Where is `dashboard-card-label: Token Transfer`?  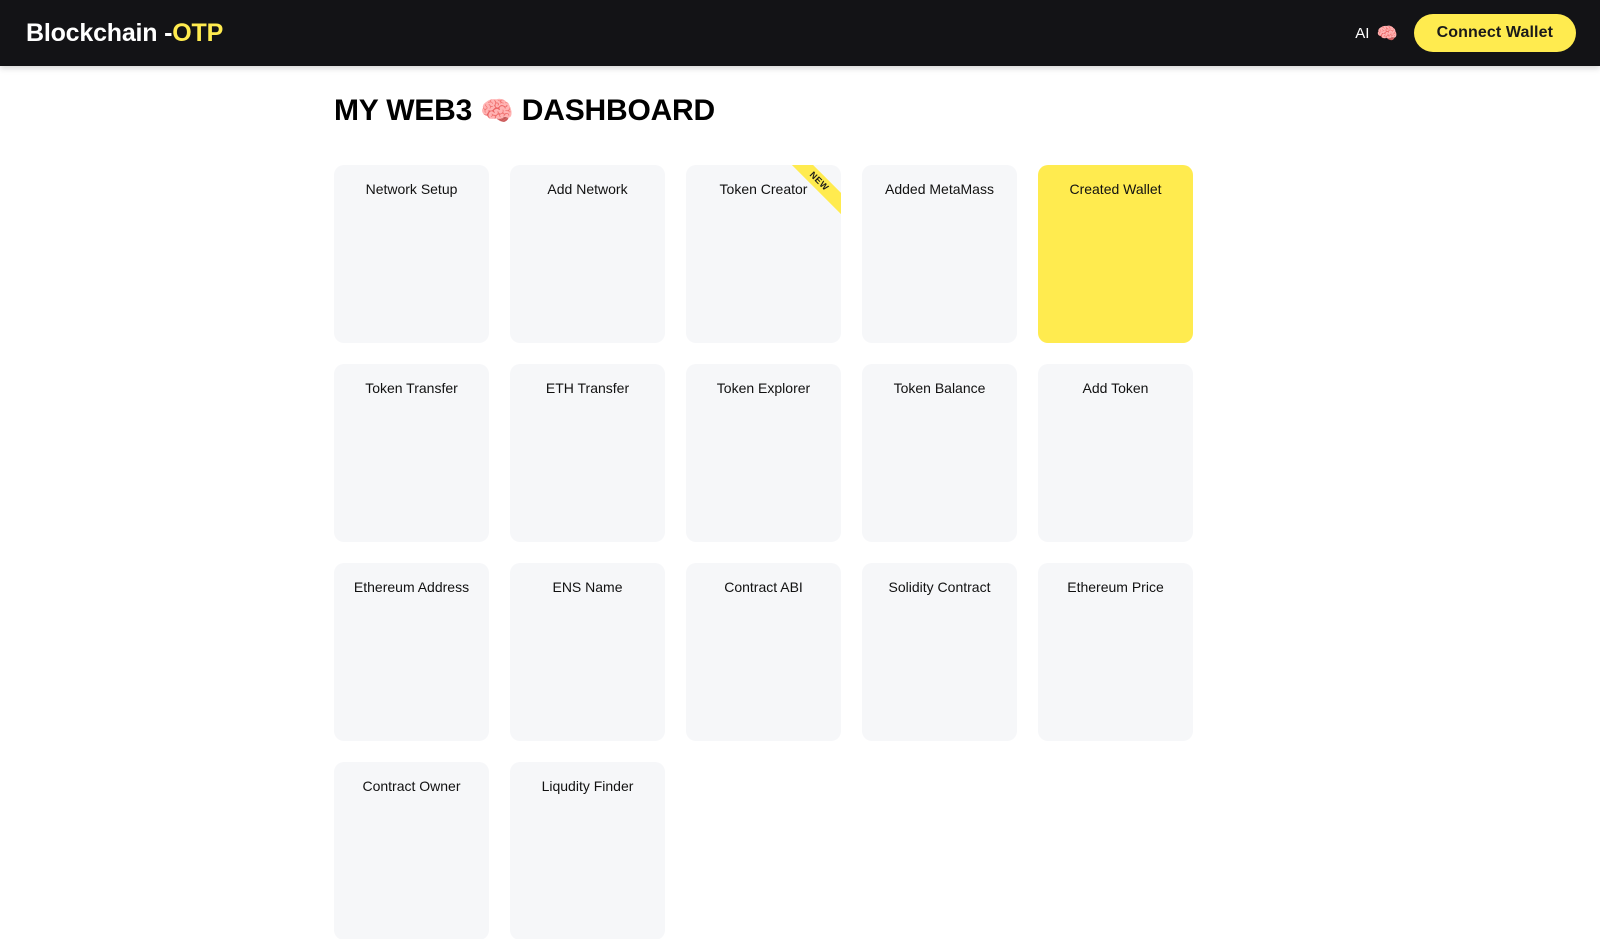 dashboard-card-label: Token Transfer is located at coordinates (411, 387).